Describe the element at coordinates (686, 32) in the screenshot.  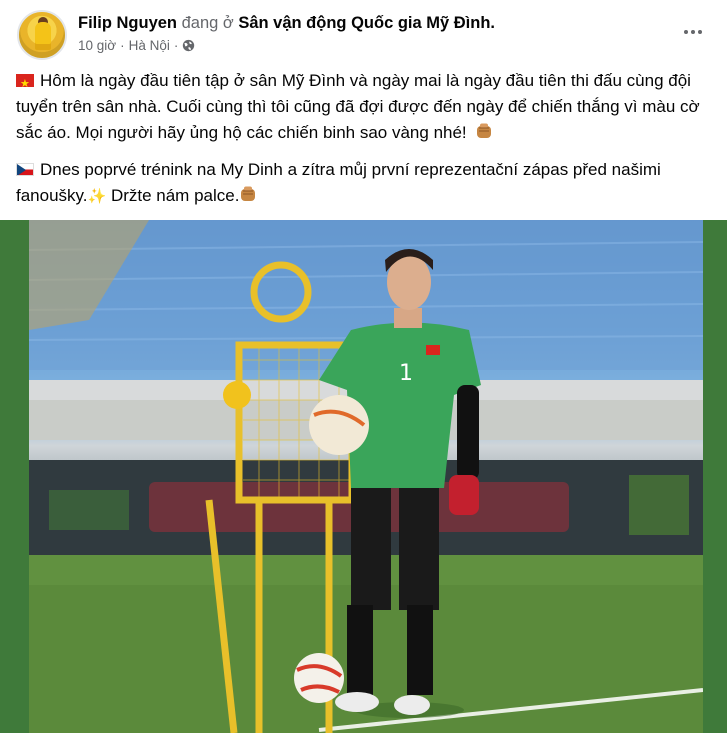
I see `more-horizontal-icon` at that location.